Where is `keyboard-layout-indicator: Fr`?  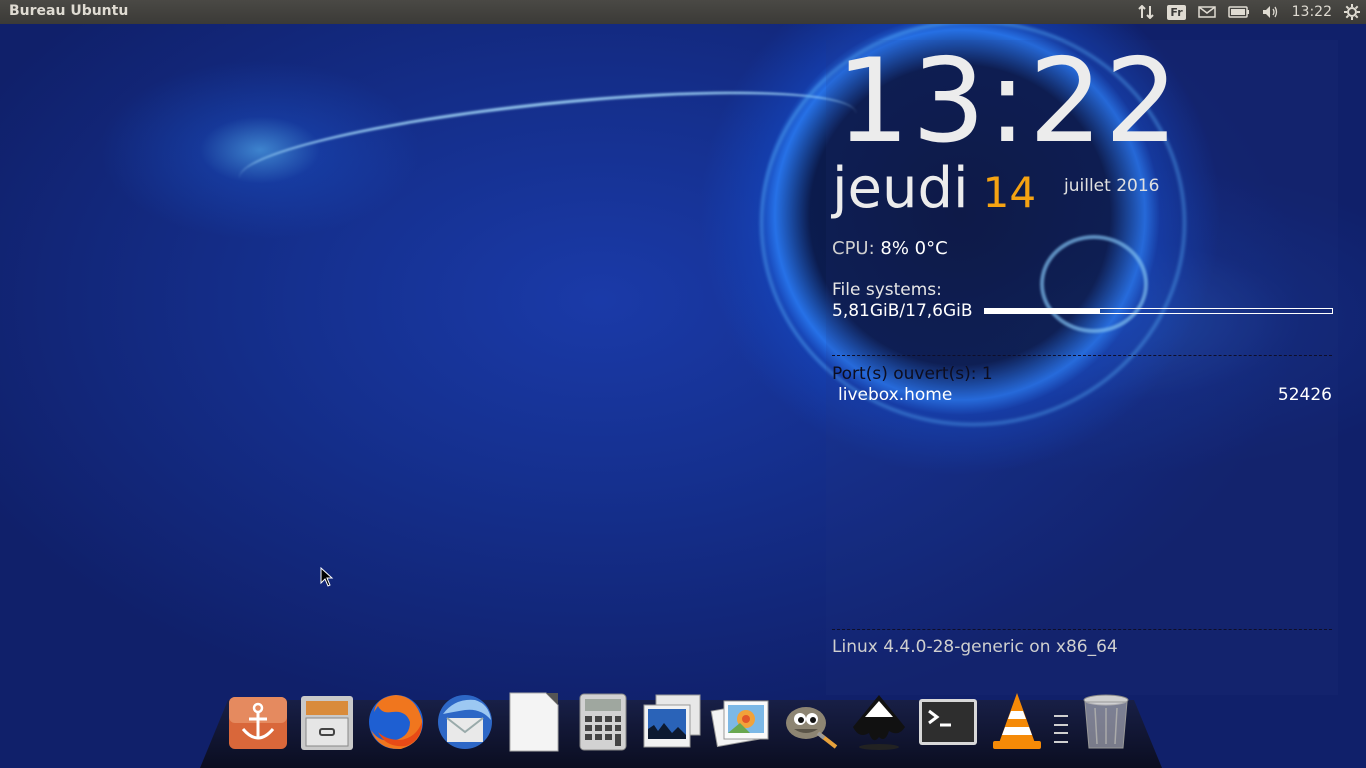
keyboard-layout-indicator: Fr is located at coordinates (1176, 12).